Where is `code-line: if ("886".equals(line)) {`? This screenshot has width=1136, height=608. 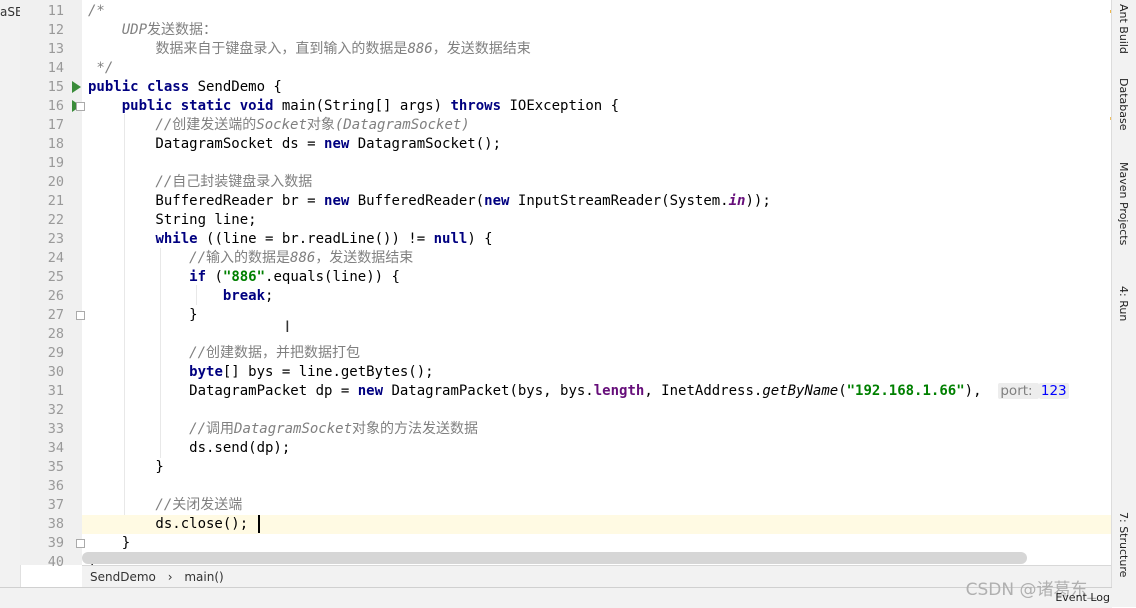
code-line: if ("886".equals(line)) { is located at coordinates (597, 277).